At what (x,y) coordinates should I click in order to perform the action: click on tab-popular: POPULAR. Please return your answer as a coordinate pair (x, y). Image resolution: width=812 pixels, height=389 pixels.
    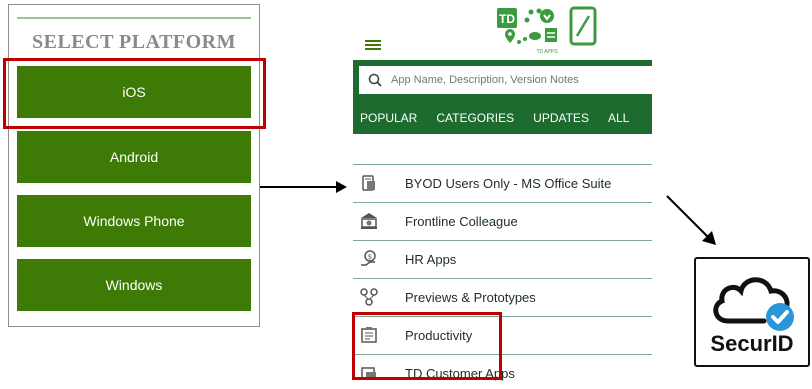
    Looking at the image, I should click on (388, 118).